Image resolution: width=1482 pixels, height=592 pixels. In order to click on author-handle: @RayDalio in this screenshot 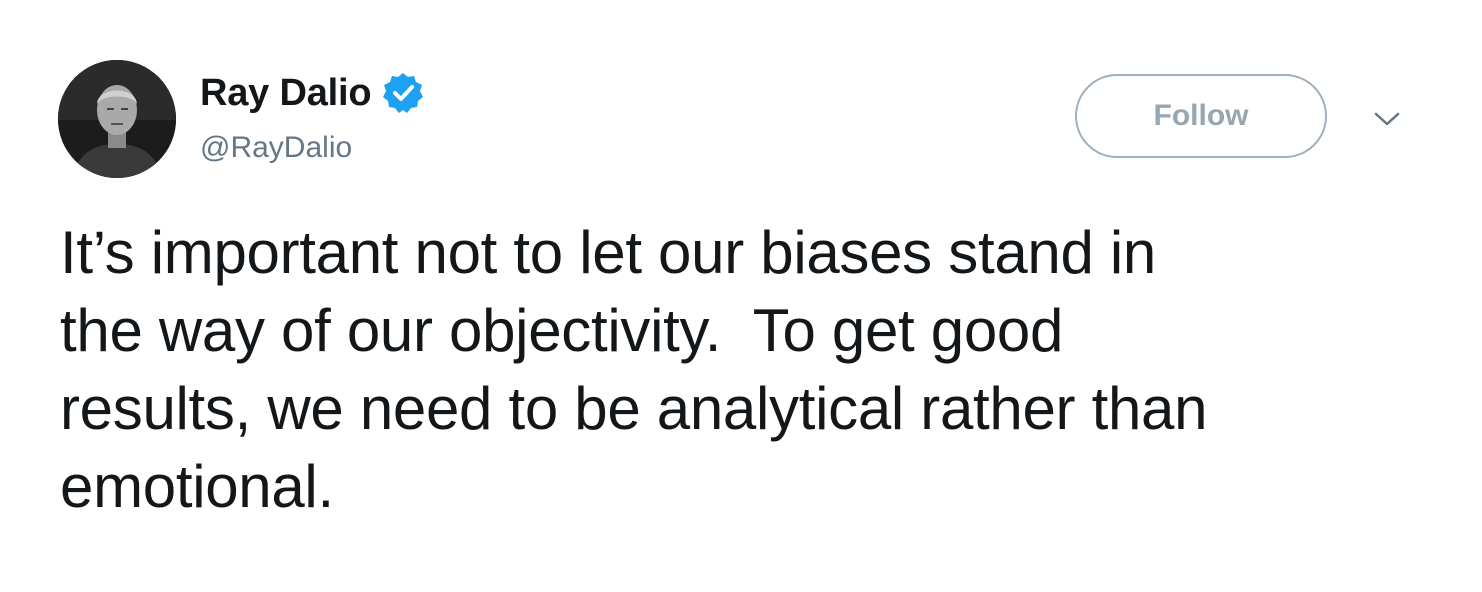, I will do `click(276, 148)`.